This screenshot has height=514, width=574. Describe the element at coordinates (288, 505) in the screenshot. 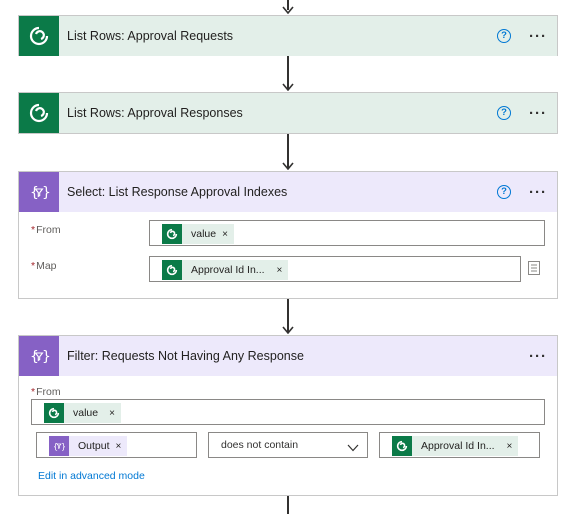

I see `connector-bottom` at that location.